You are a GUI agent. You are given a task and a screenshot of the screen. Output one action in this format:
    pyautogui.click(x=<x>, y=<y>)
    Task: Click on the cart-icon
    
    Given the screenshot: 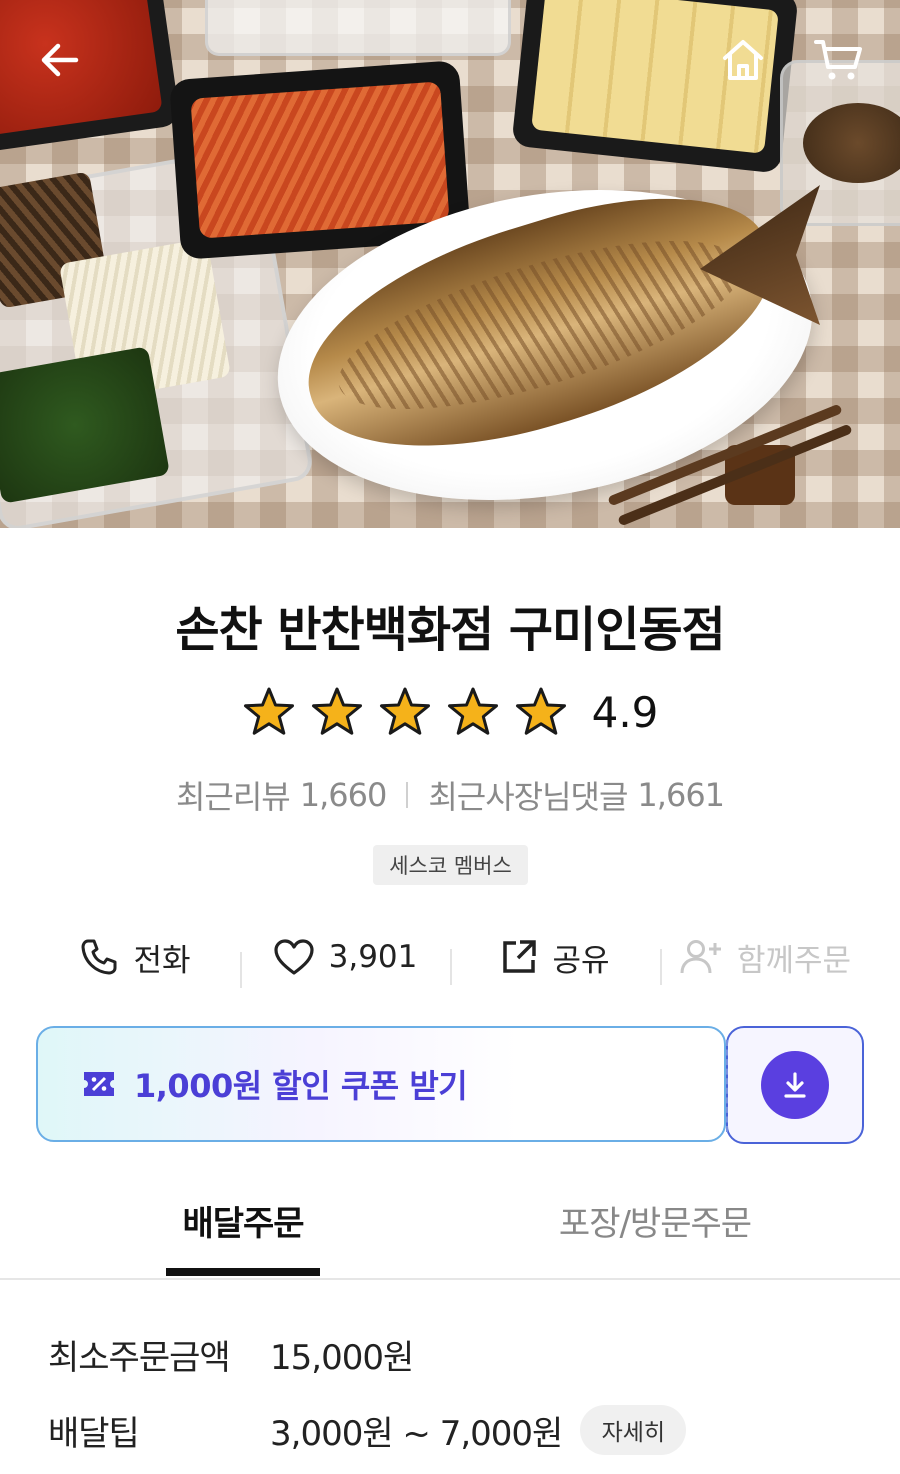 What is the action you would take?
    pyautogui.click(x=838, y=60)
    